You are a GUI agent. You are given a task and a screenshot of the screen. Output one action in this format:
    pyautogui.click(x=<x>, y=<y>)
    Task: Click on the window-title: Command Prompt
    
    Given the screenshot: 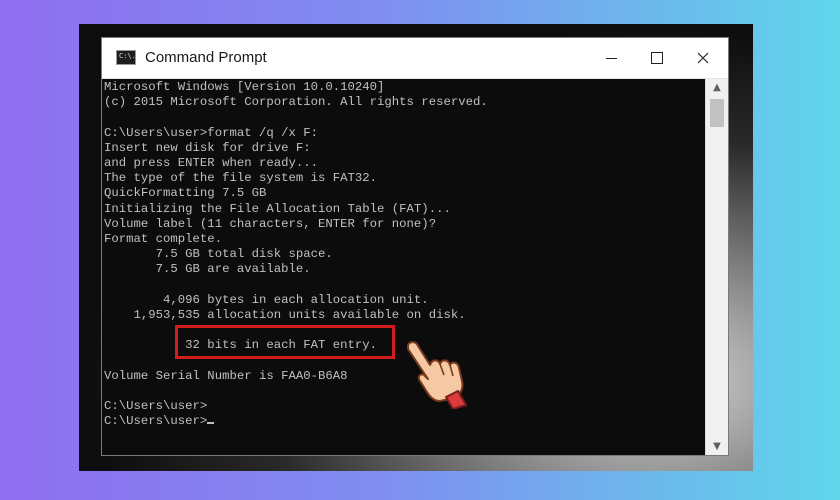 What is the action you would take?
    pyautogui.click(x=206, y=57)
    